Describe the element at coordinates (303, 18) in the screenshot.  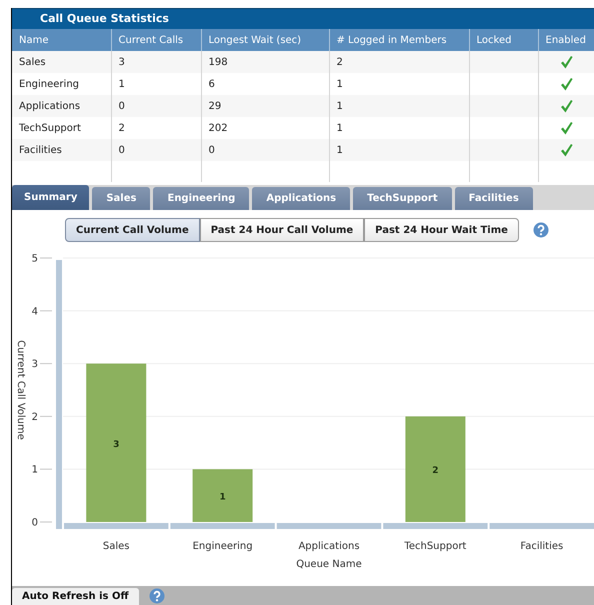
I see `panel-title: Call Queue Statistics` at that location.